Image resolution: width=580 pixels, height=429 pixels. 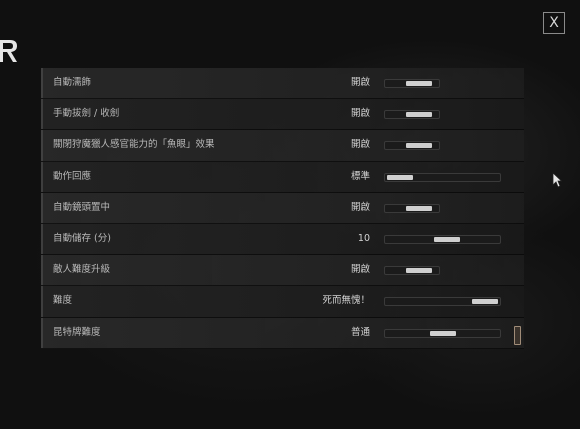 I want to click on mouse-cursor-icon, so click(x=557, y=180).